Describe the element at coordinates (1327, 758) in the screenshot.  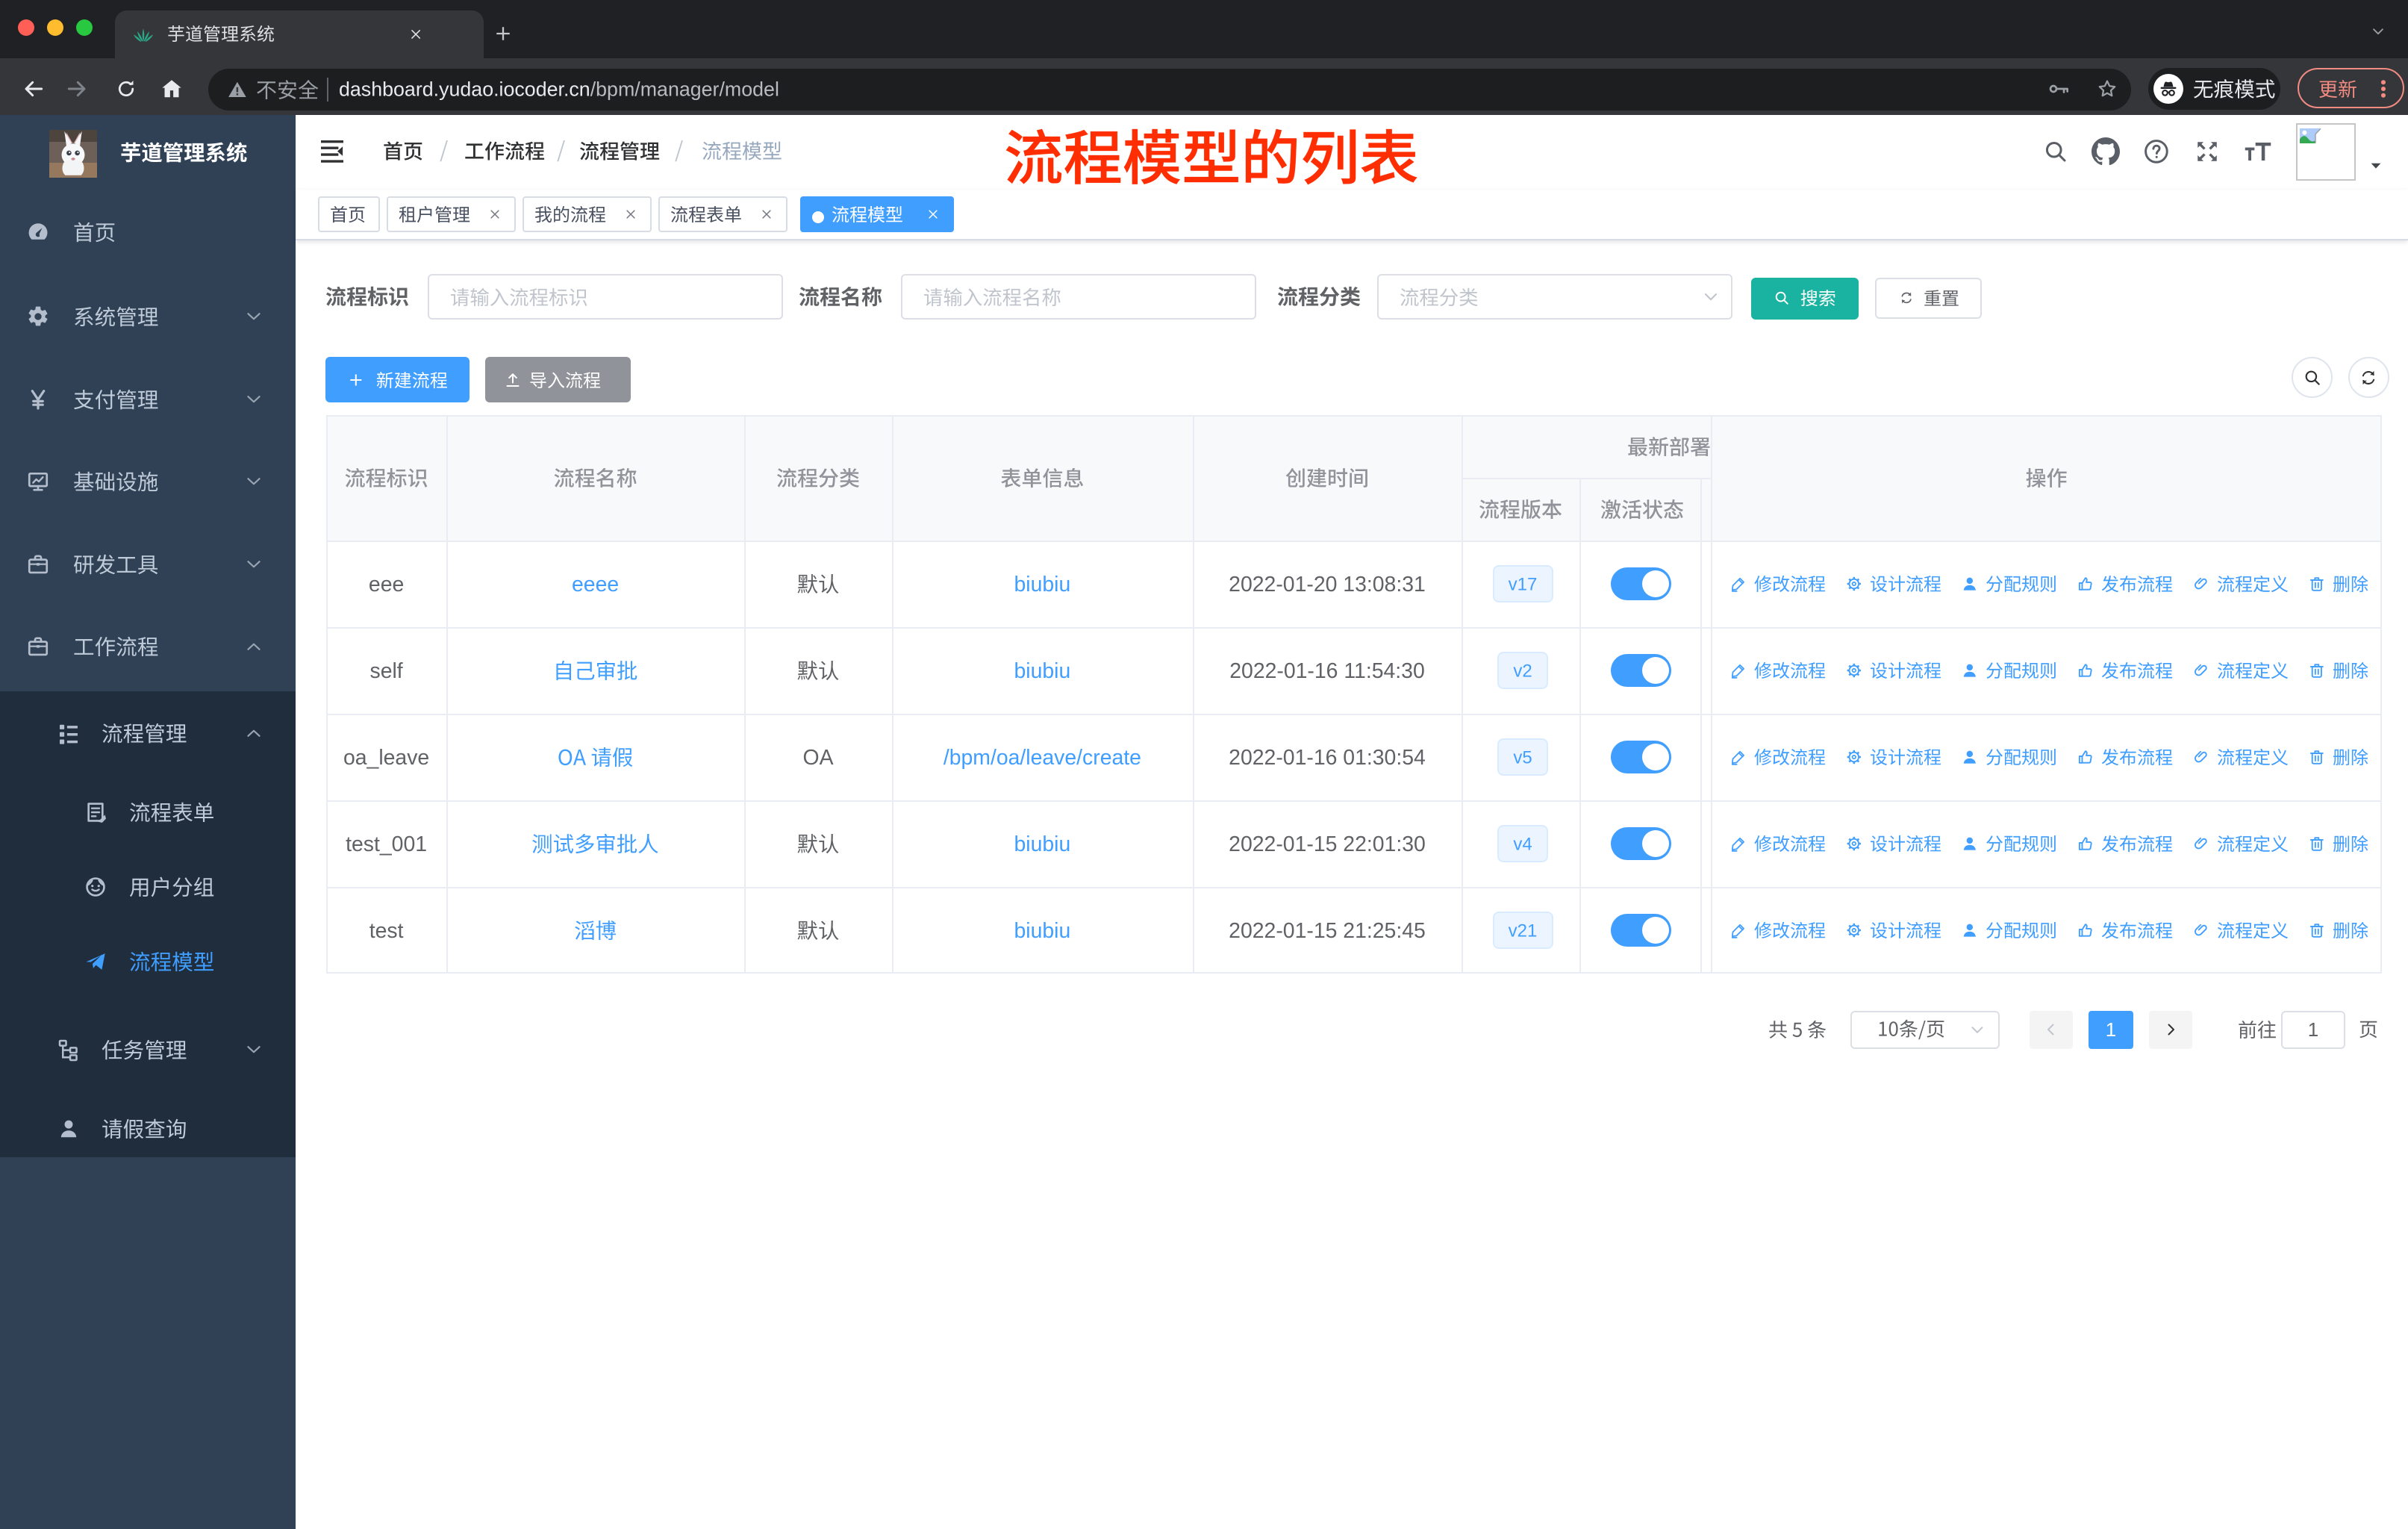
I see `svg-text: 2022-01-16 01:30:54` at that location.